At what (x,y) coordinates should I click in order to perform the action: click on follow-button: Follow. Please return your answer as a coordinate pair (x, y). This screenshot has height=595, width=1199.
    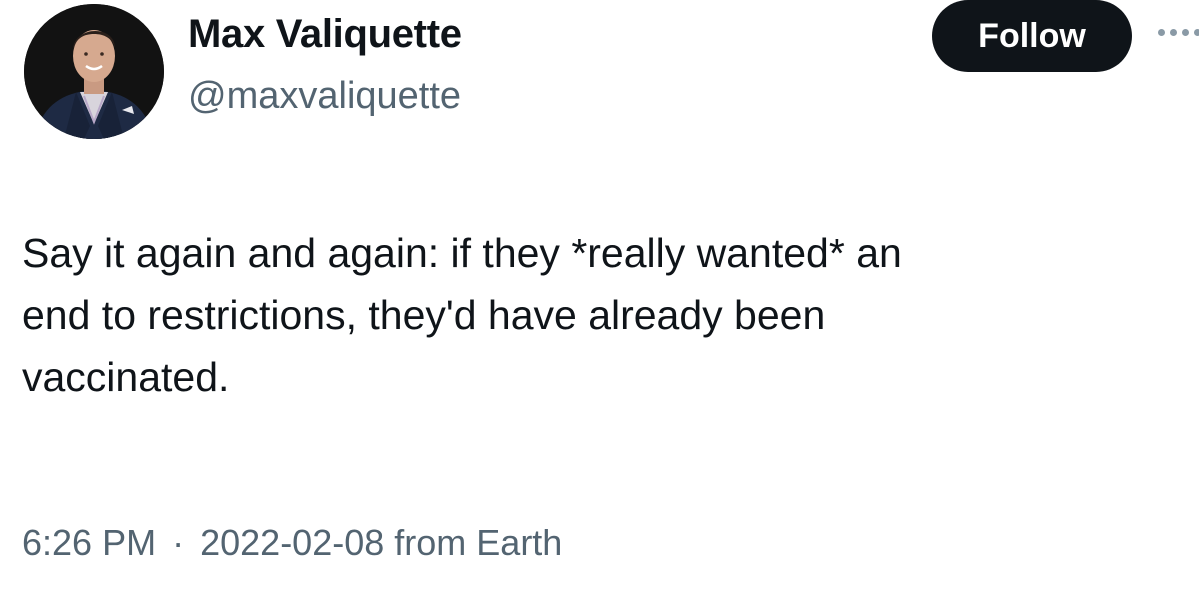
    Looking at the image, I should click on (1032, 36).